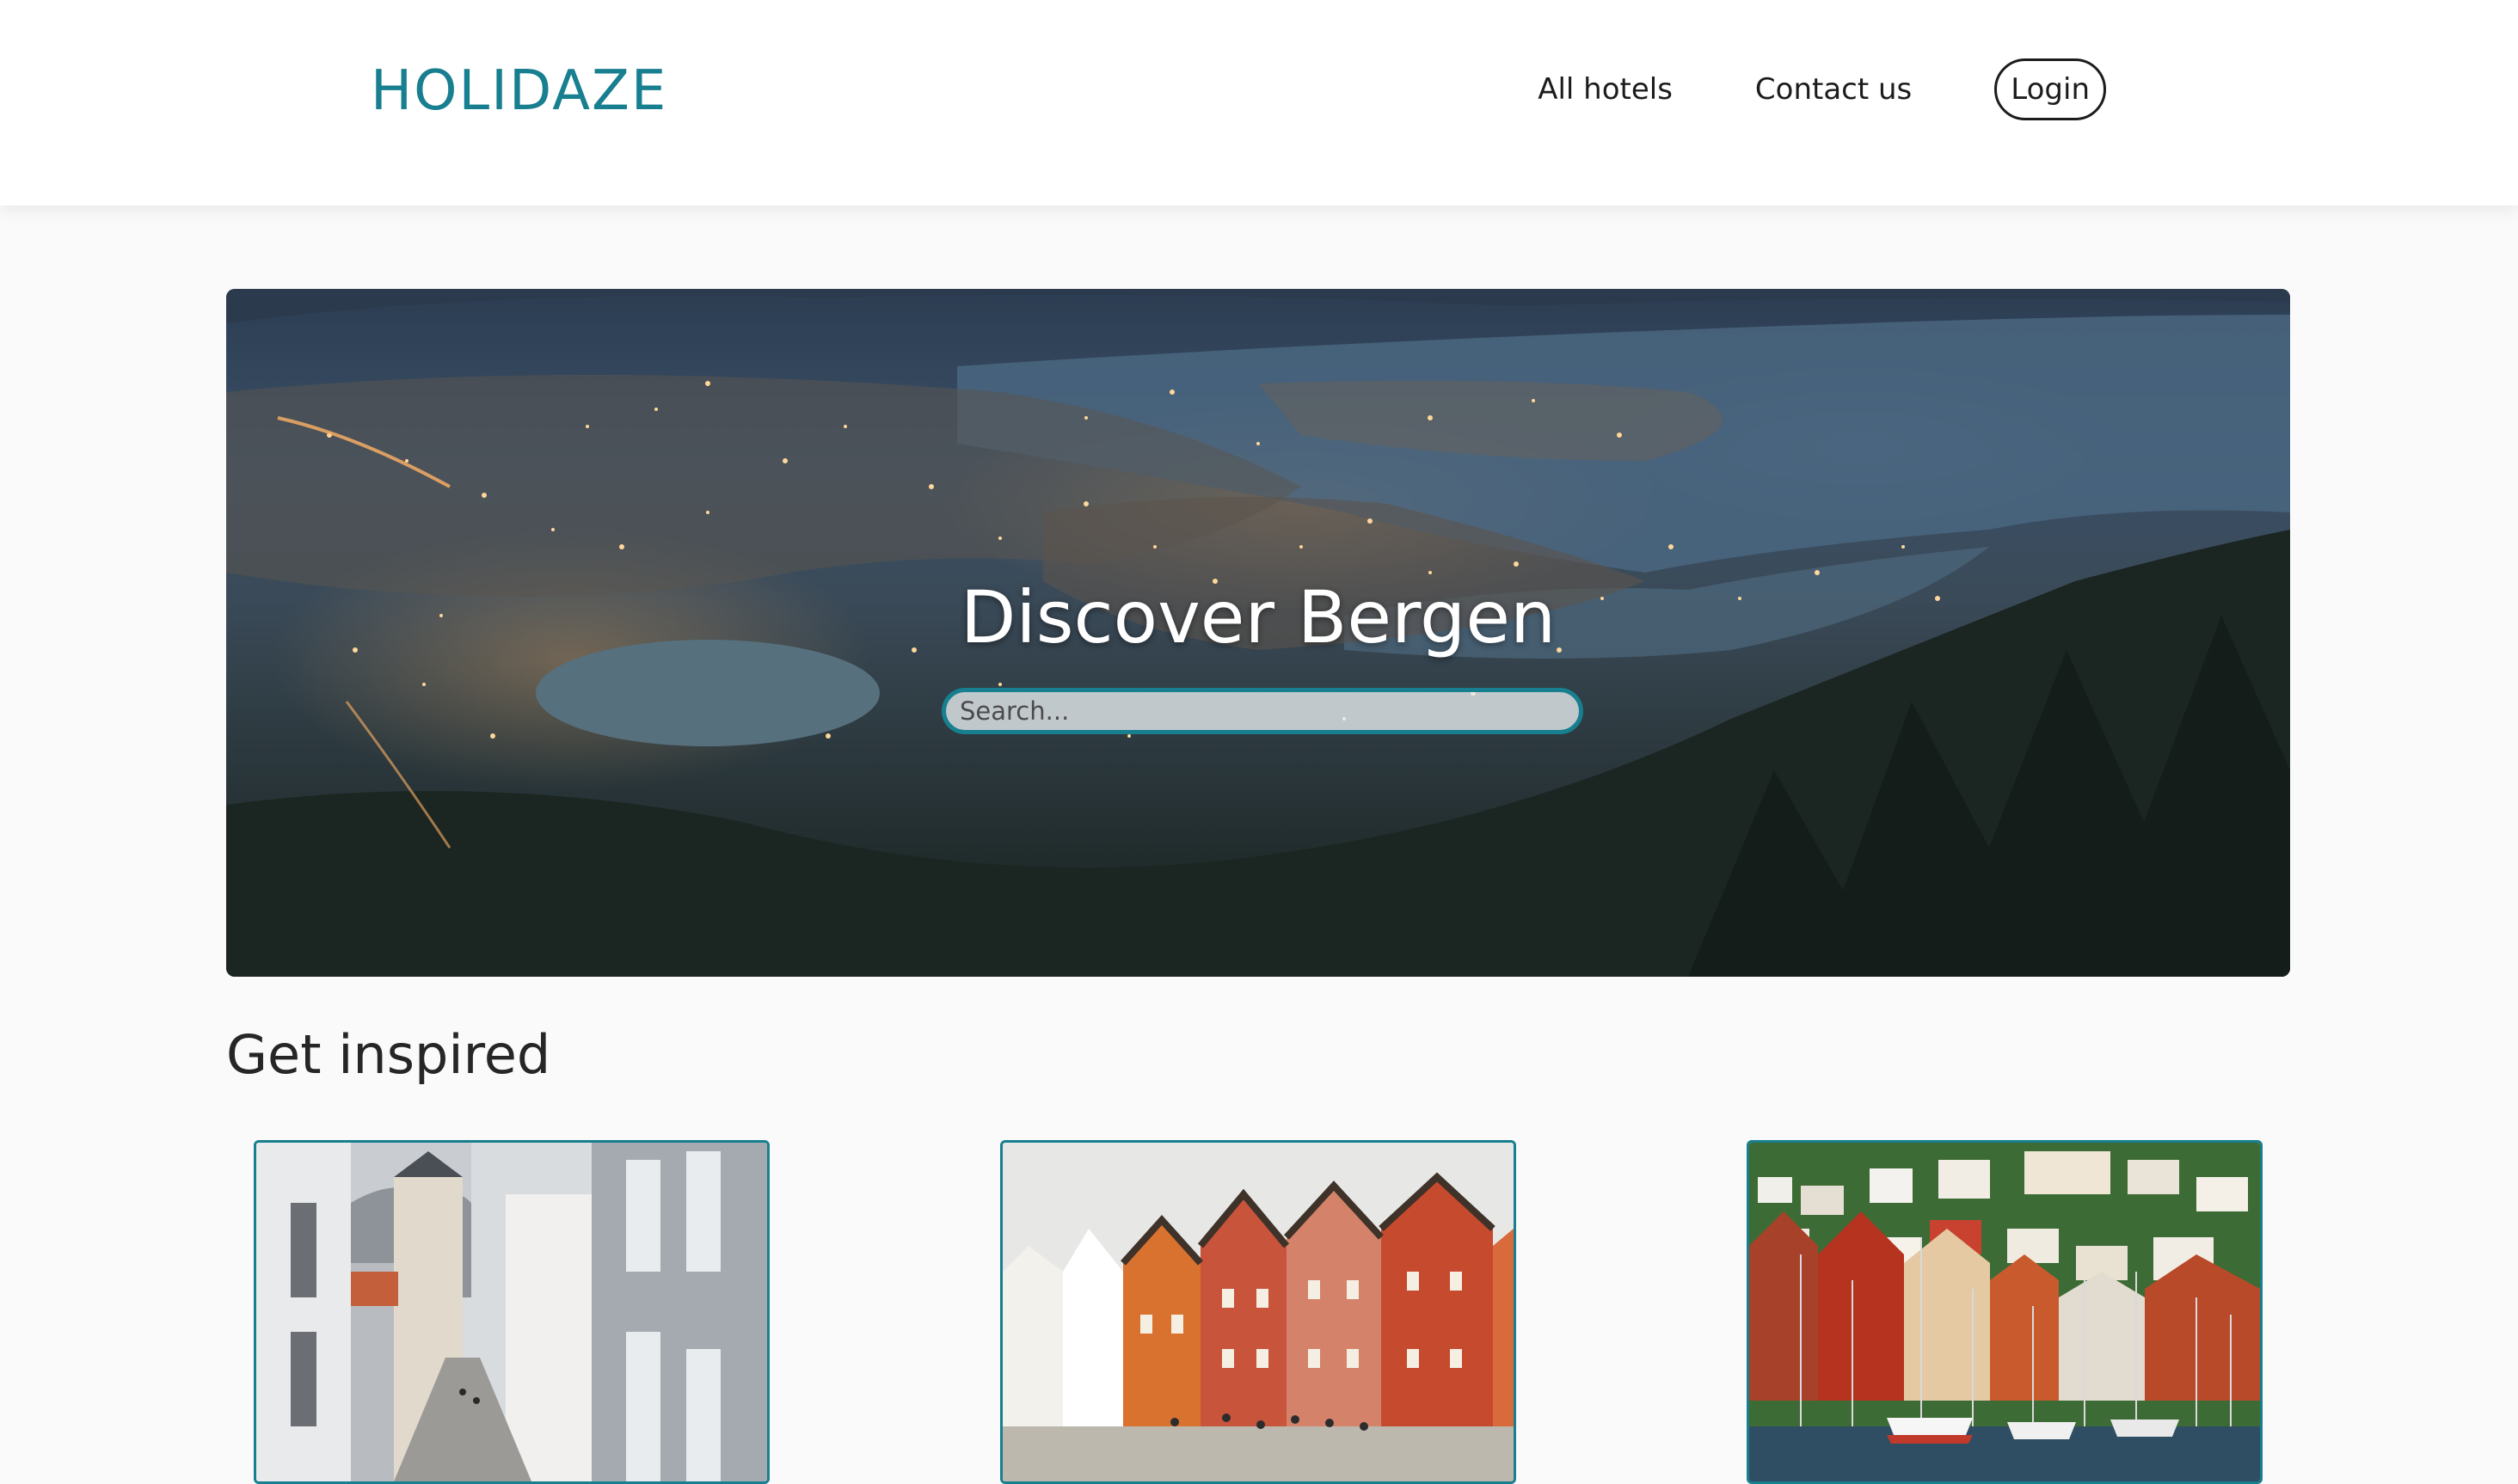 This screenshot has height=1484, width=2518. I want to click on inspiration-card-bryggen, so click(1258, 1312).